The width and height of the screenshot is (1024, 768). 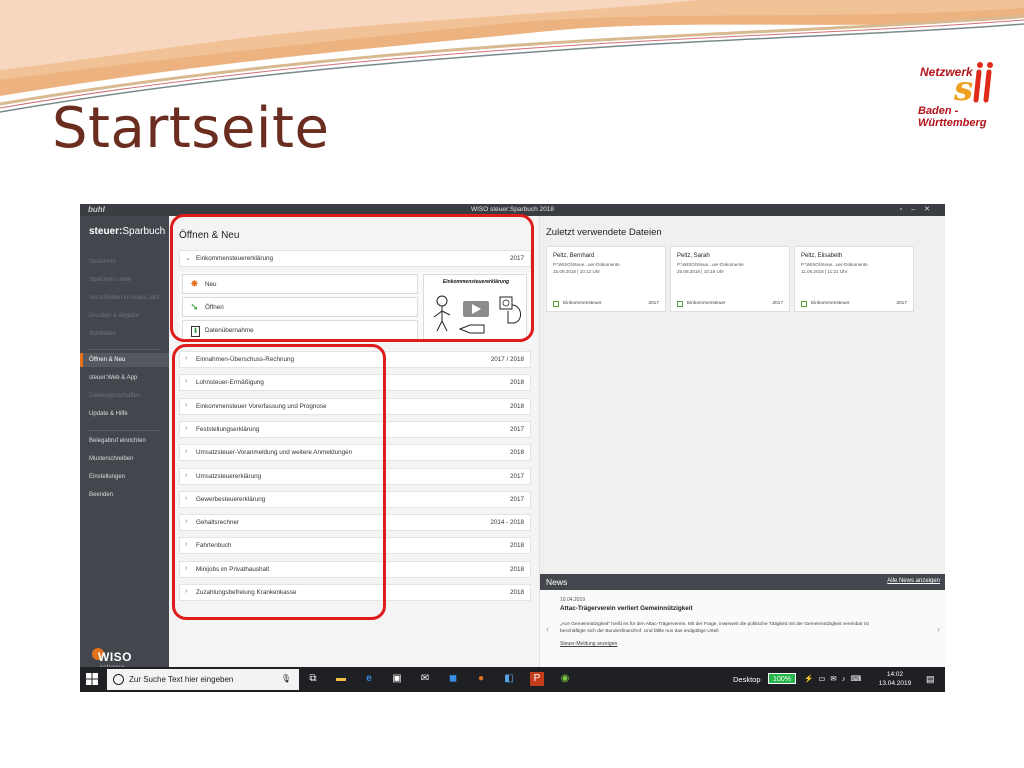 What do you see at coordinates (352, 278) in the screenshot?
I see `highlight-open-new` at bounding box center [352, 278].